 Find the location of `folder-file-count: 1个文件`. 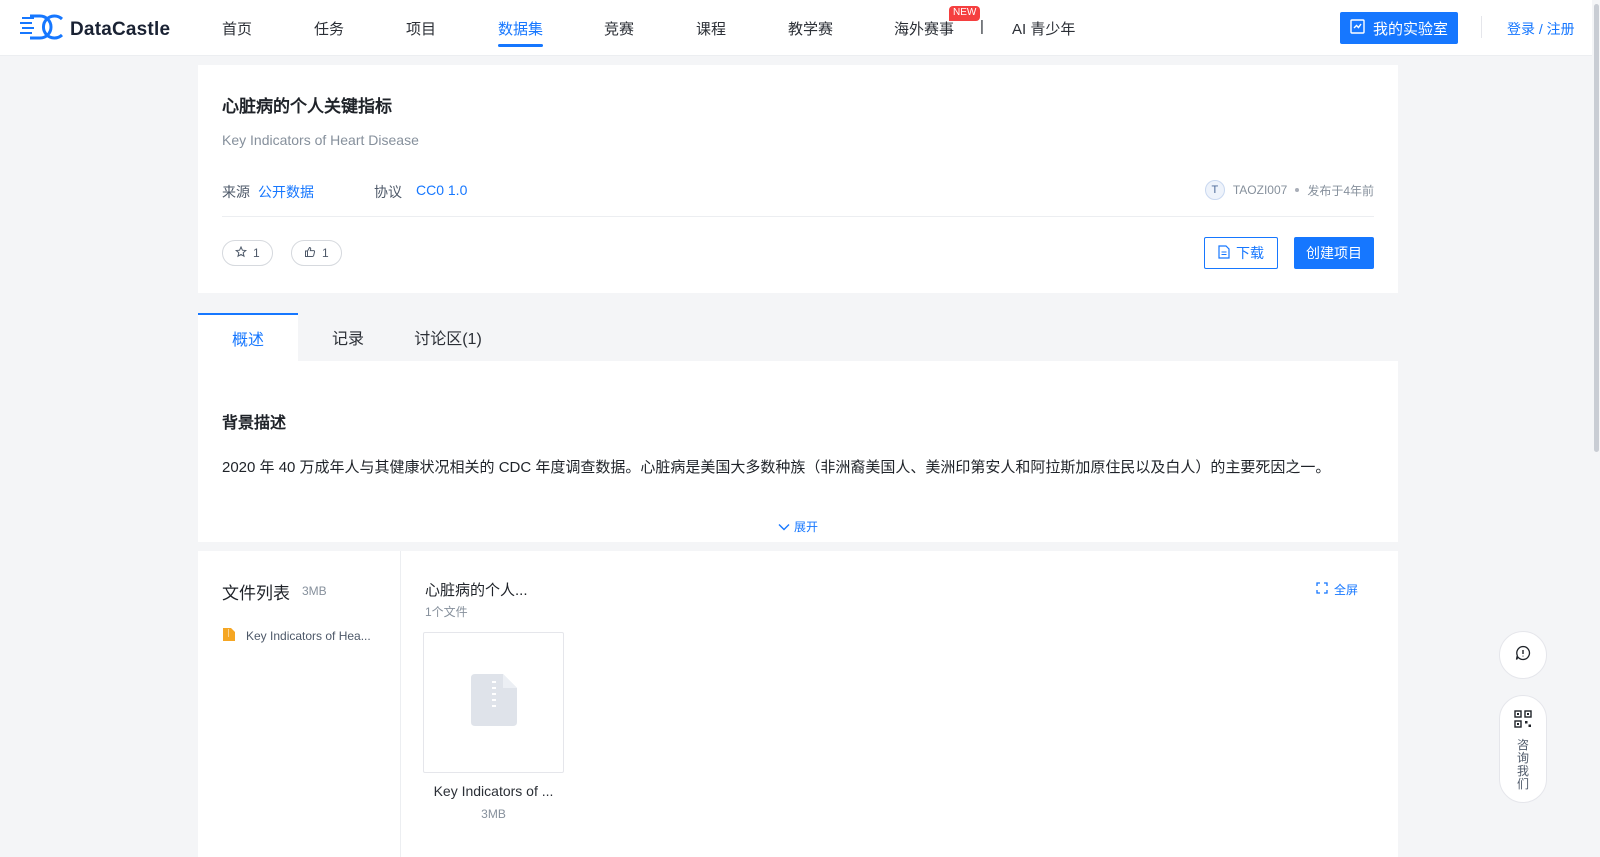

folder-file-count: 1个文件 is located at coordinates (446, 612).